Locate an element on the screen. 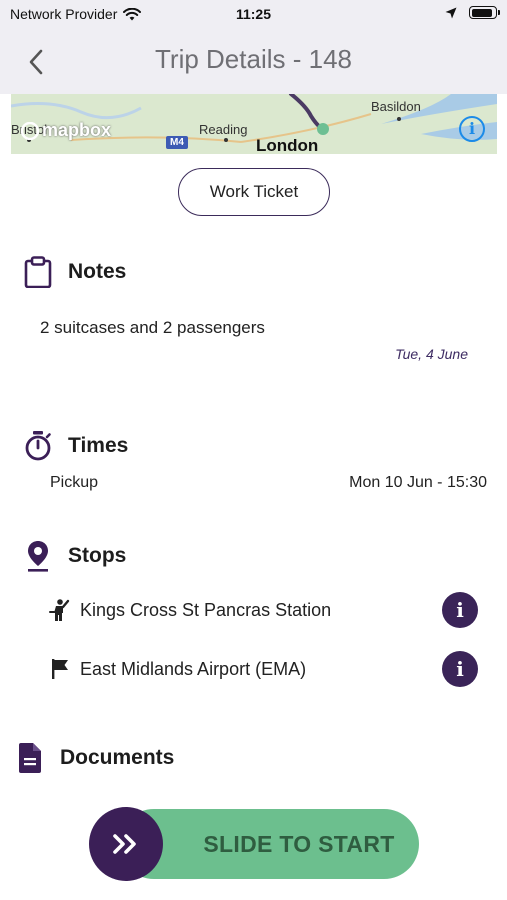 Image resolution: width=507 pixels, height=900 pixels. documents-header: Documents is located at coordinates (94, 758).